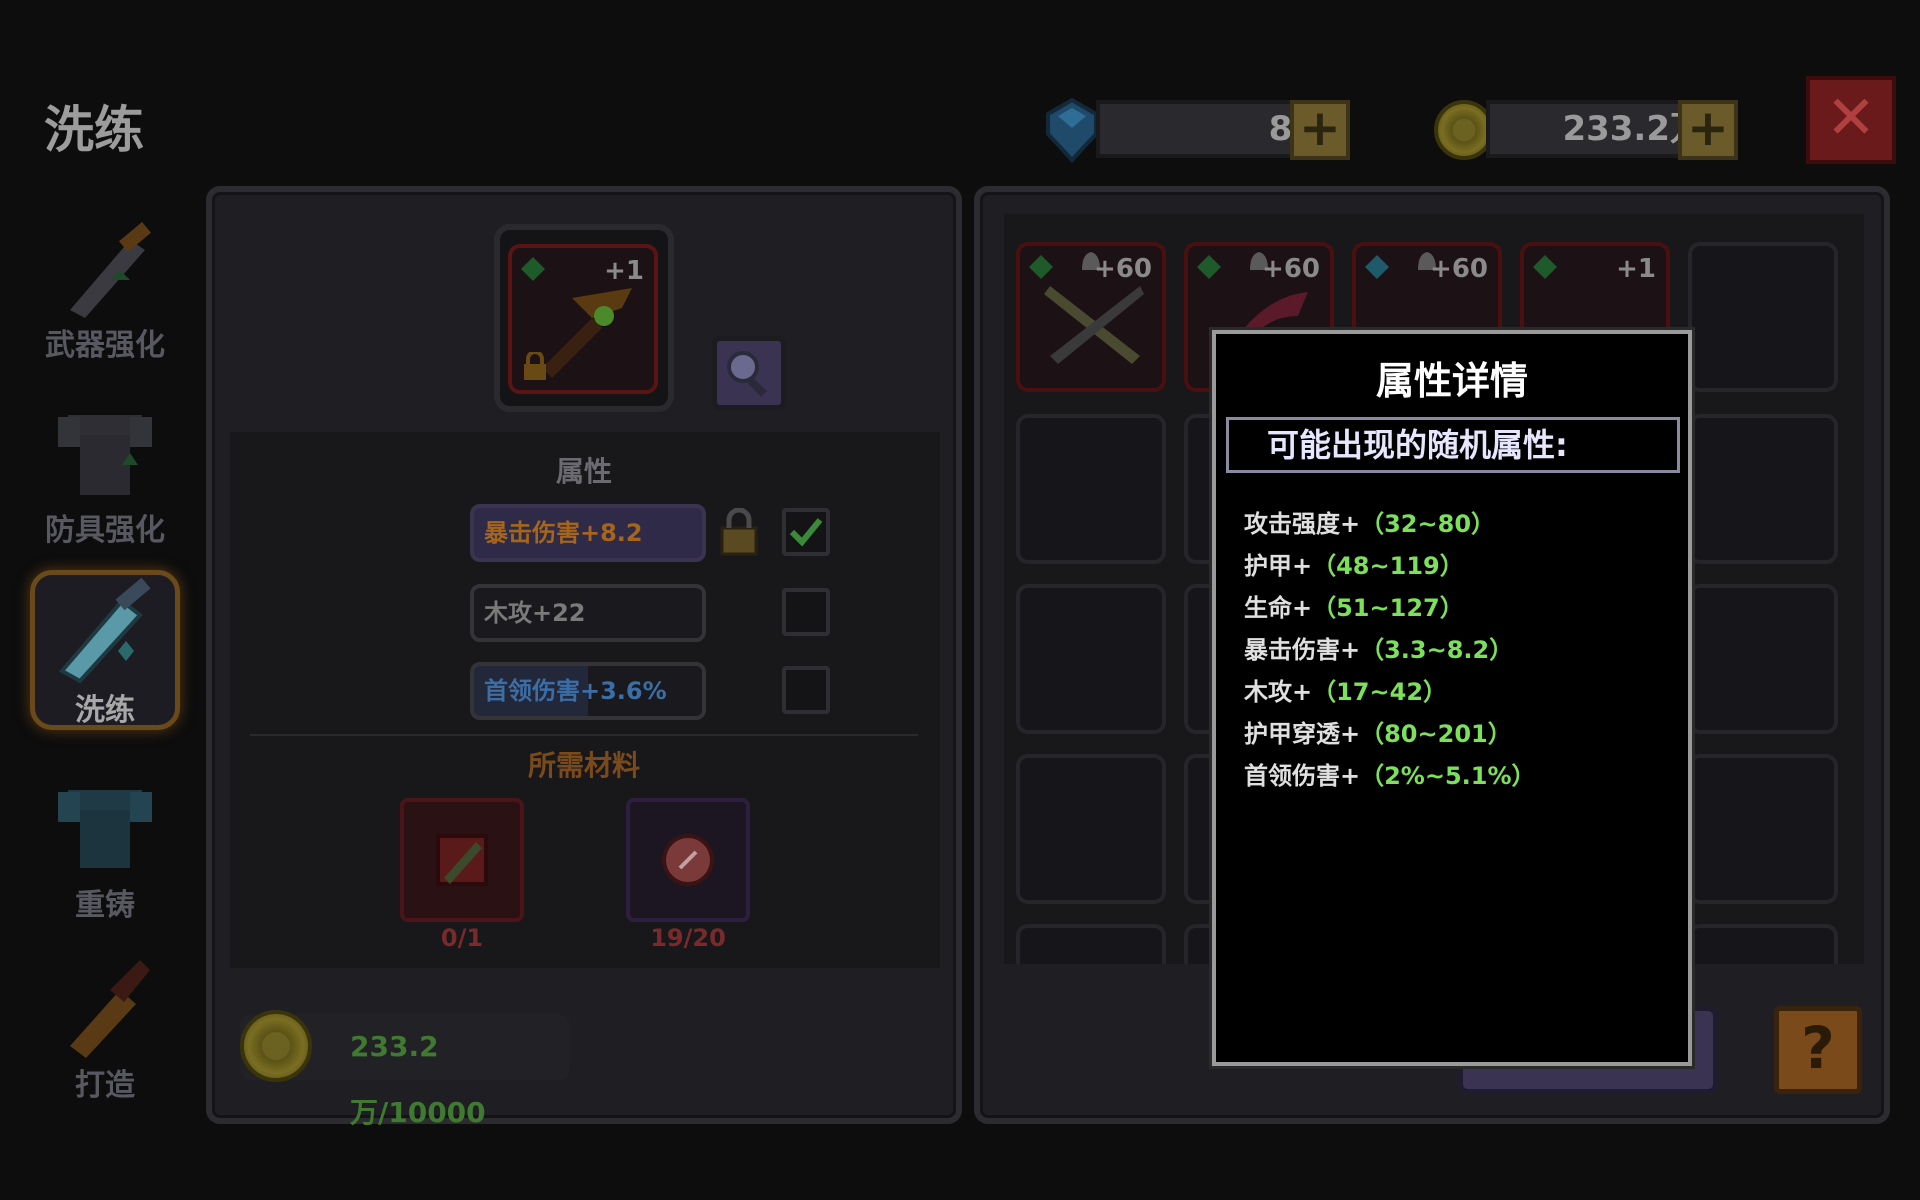 This screenshot has width=1920, height=1200. Describe the element at coordinates (1278, 566) in the screenshot. I see `attribute-name: 护甲+` at that location.